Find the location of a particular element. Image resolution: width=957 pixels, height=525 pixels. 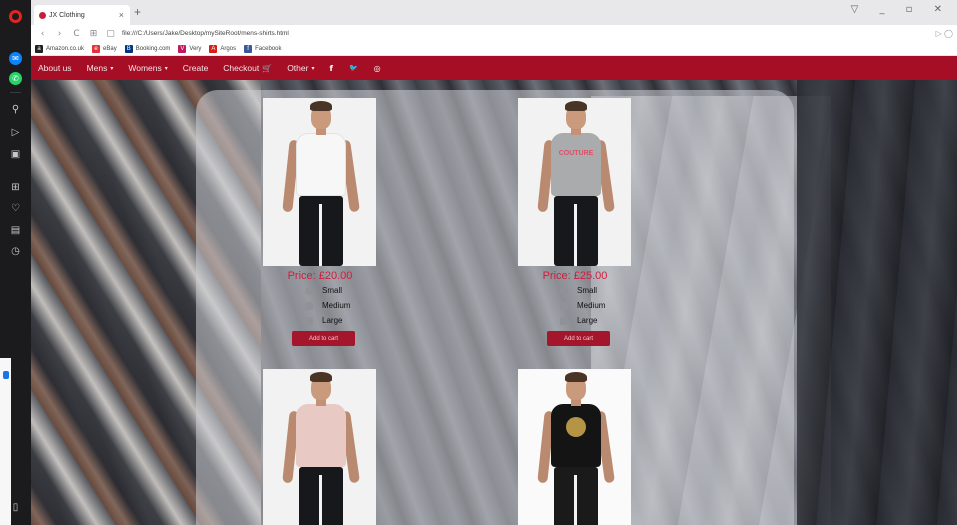

tab-bar: JX Clothing × + ▽ _ ▫ ✕ is located at coordinates (494, 12).